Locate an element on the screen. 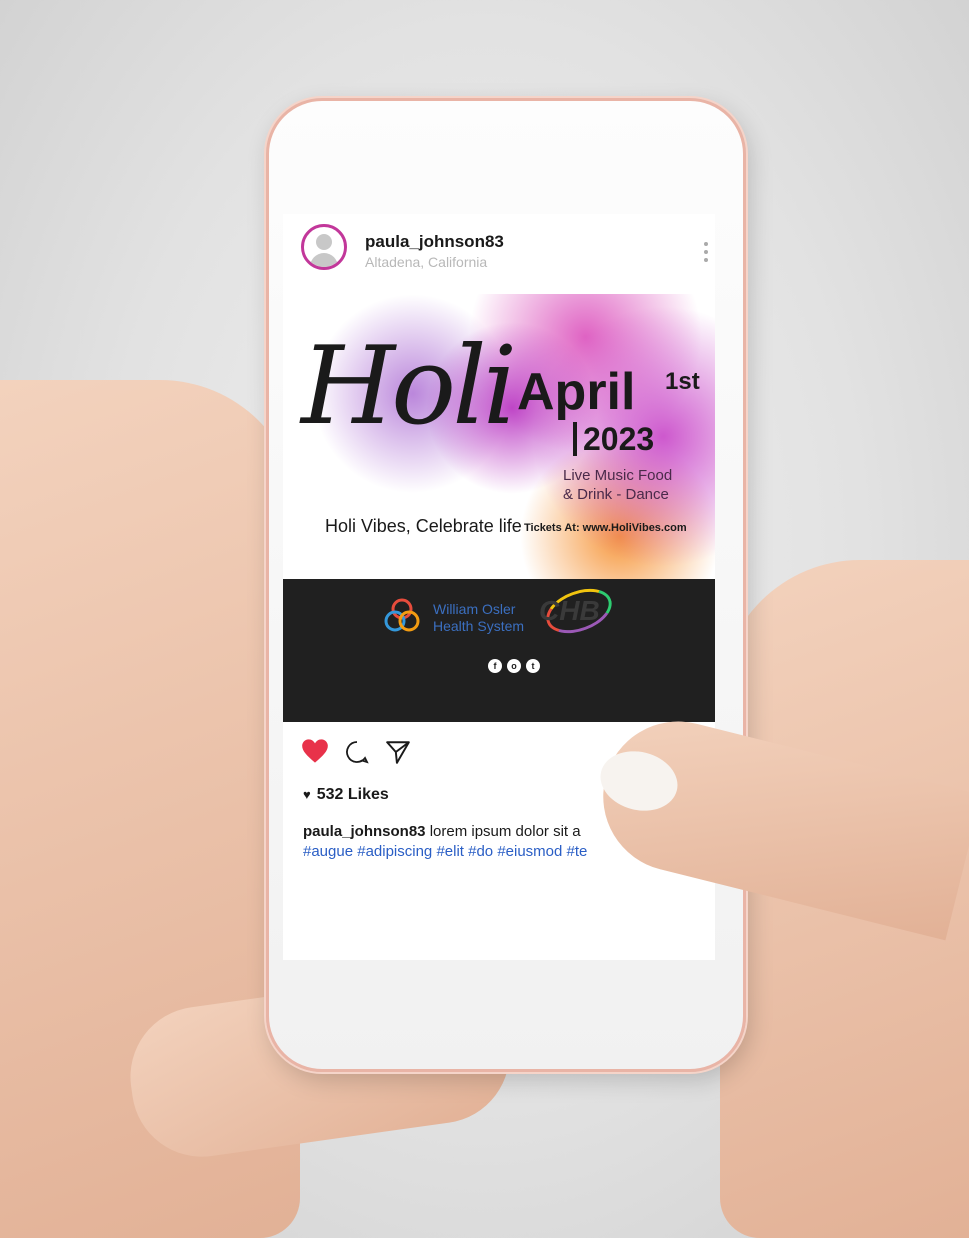 The height and width of the screenshot is (1238, 969). poster-details-line2: & Drink - Dance is located at coordinates (616, 494).